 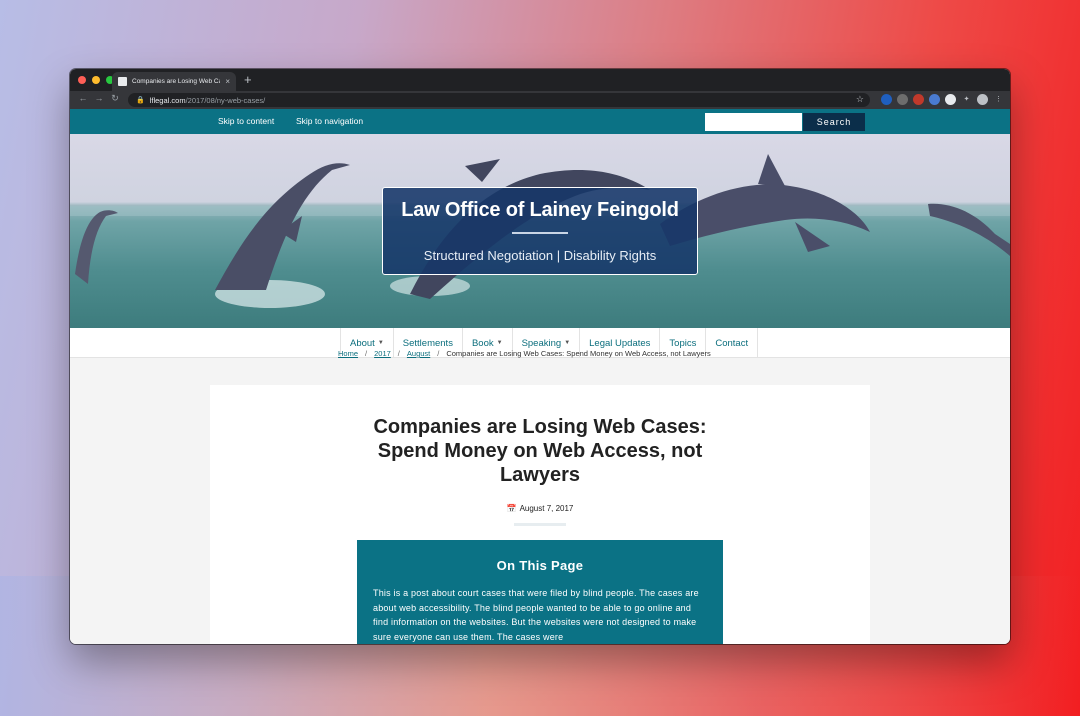 What do you see at coordinates (540, 524) in the screenshot?
I see `date-divider` at bounding box center [540, 524].